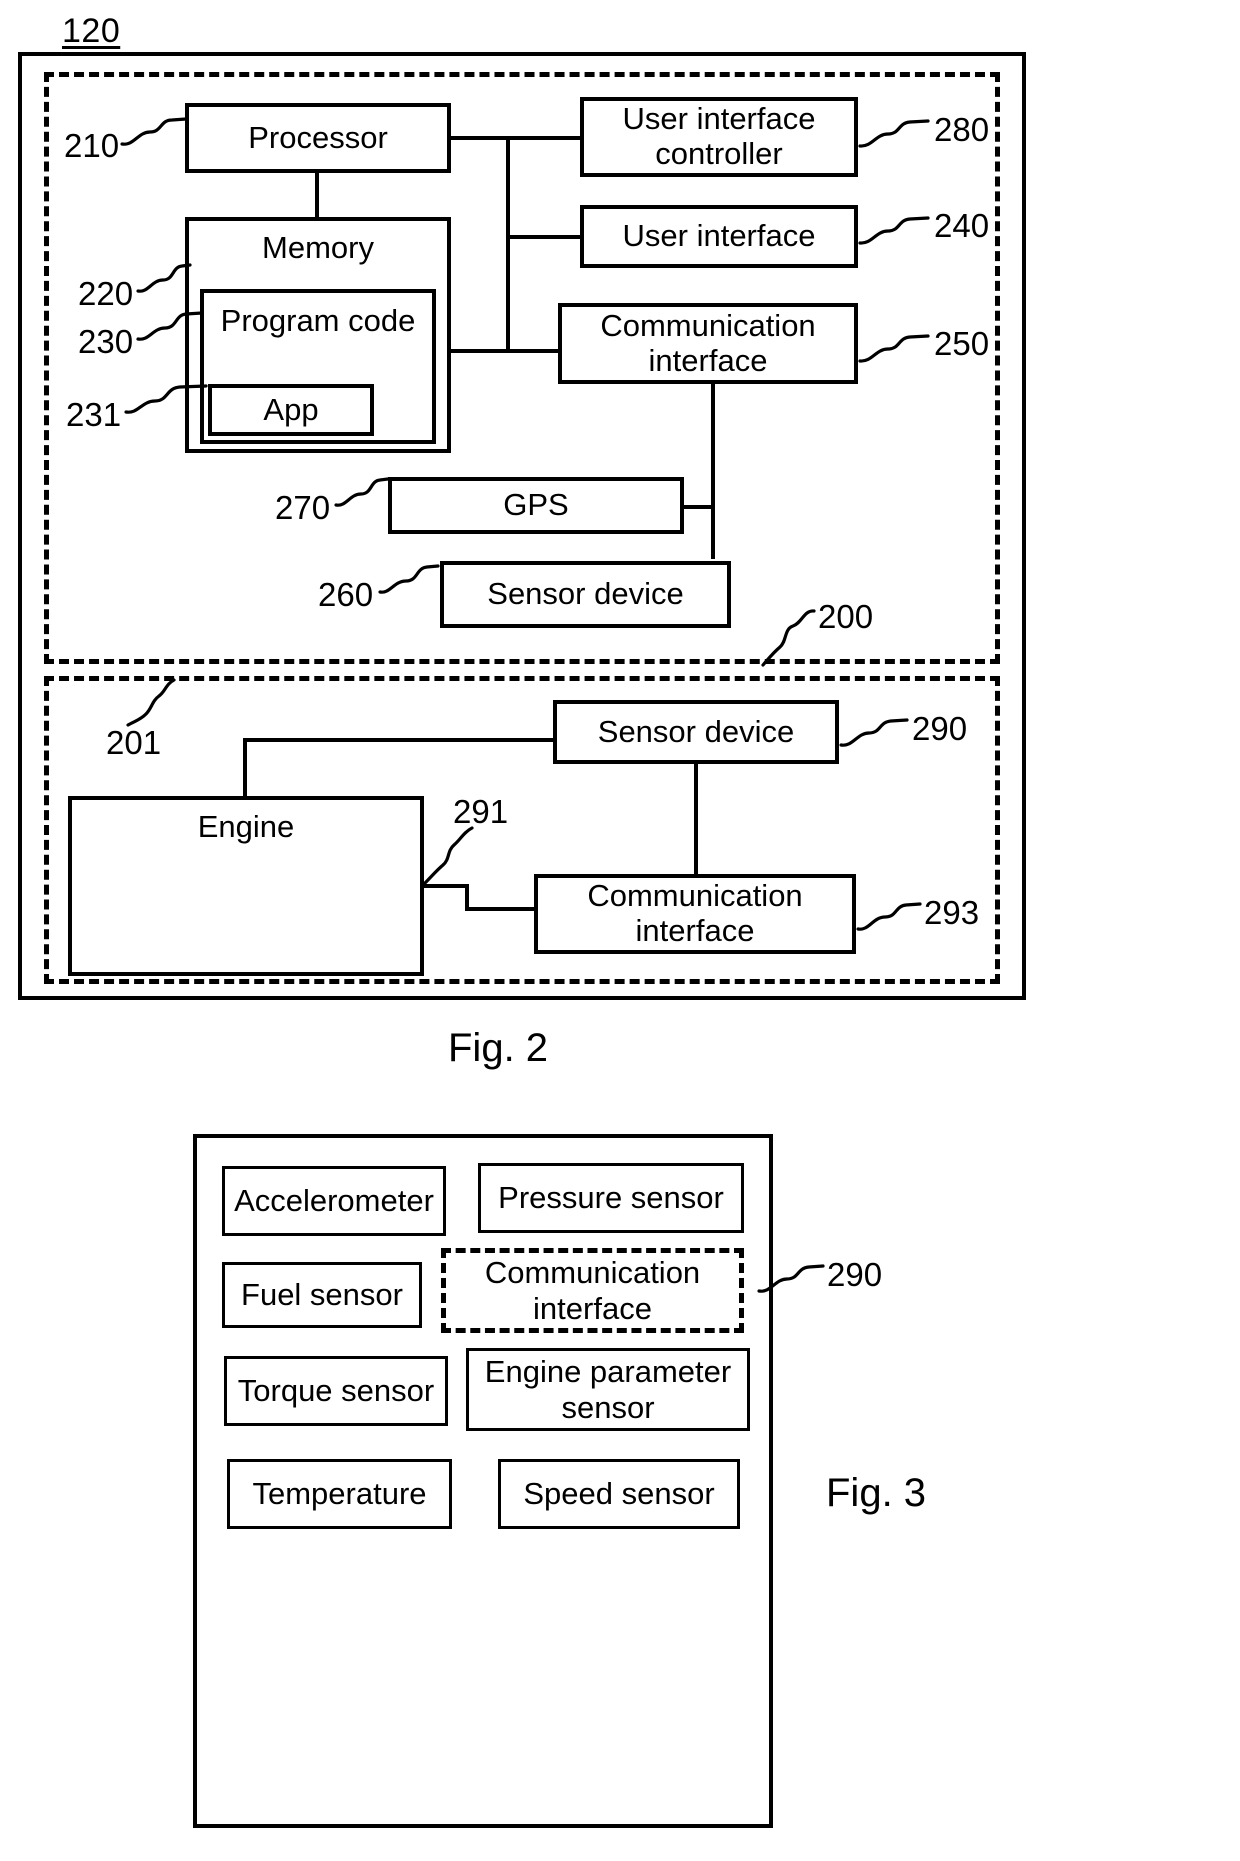  I want to click on block-sensor-device-260: Sensor device, so click(585, 594).